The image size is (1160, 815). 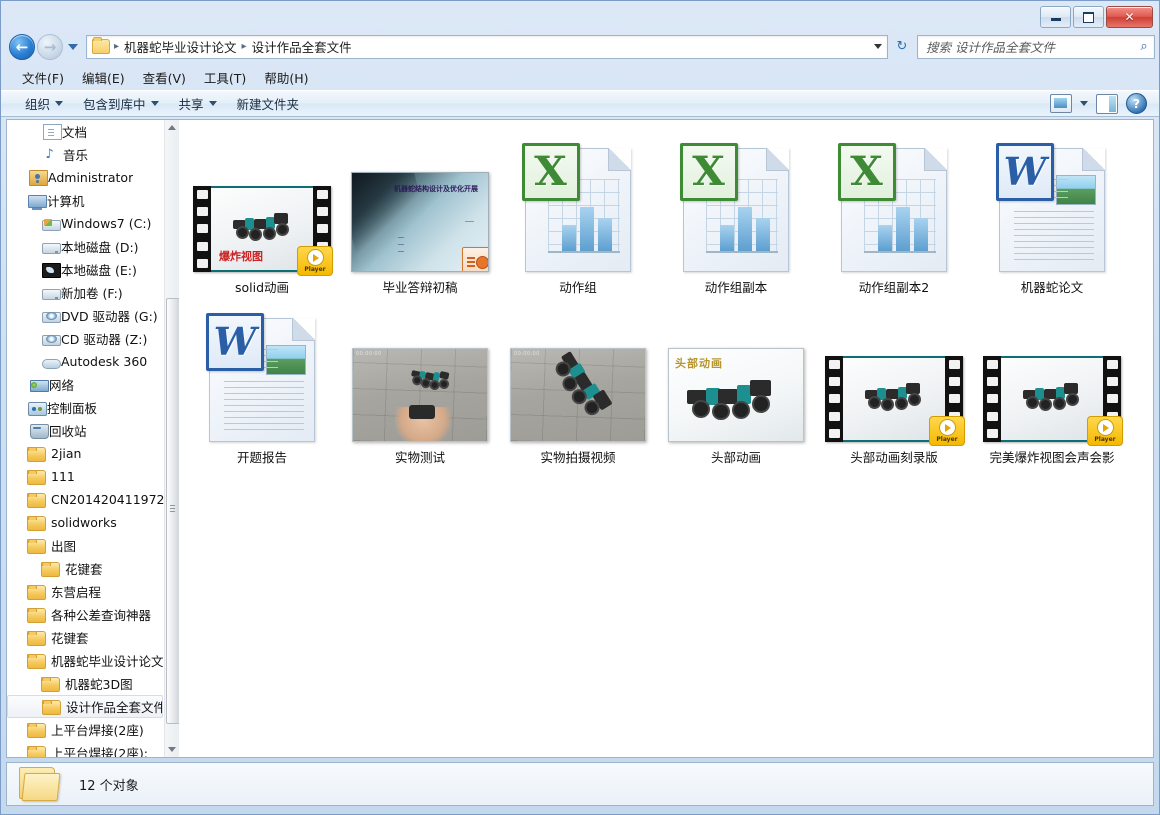 I want to click on sidebar-item-label: 111, so click(x=63, y=476).